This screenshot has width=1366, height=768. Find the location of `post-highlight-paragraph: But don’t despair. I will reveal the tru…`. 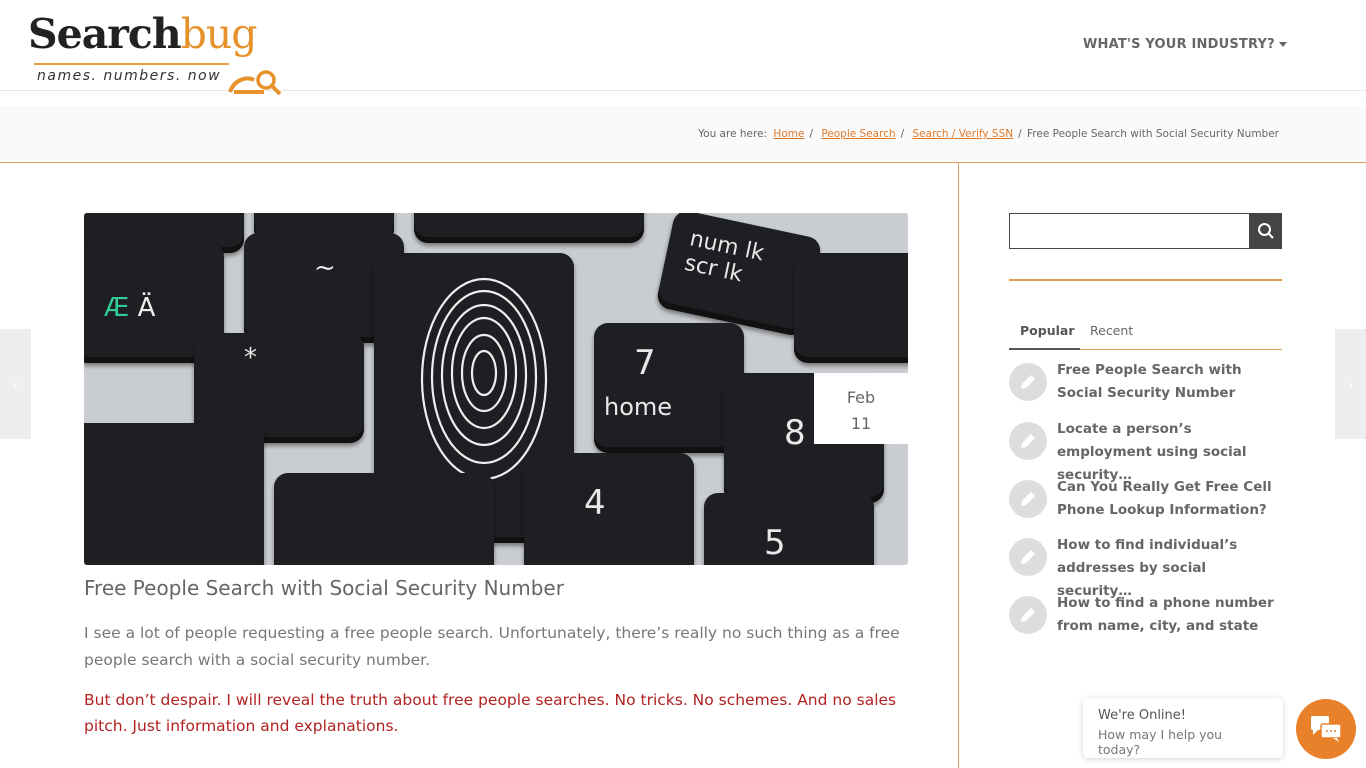

post-highlight-paragraph: But don’t despair. I will reveal the tru… is located at coordinates (490, 713).